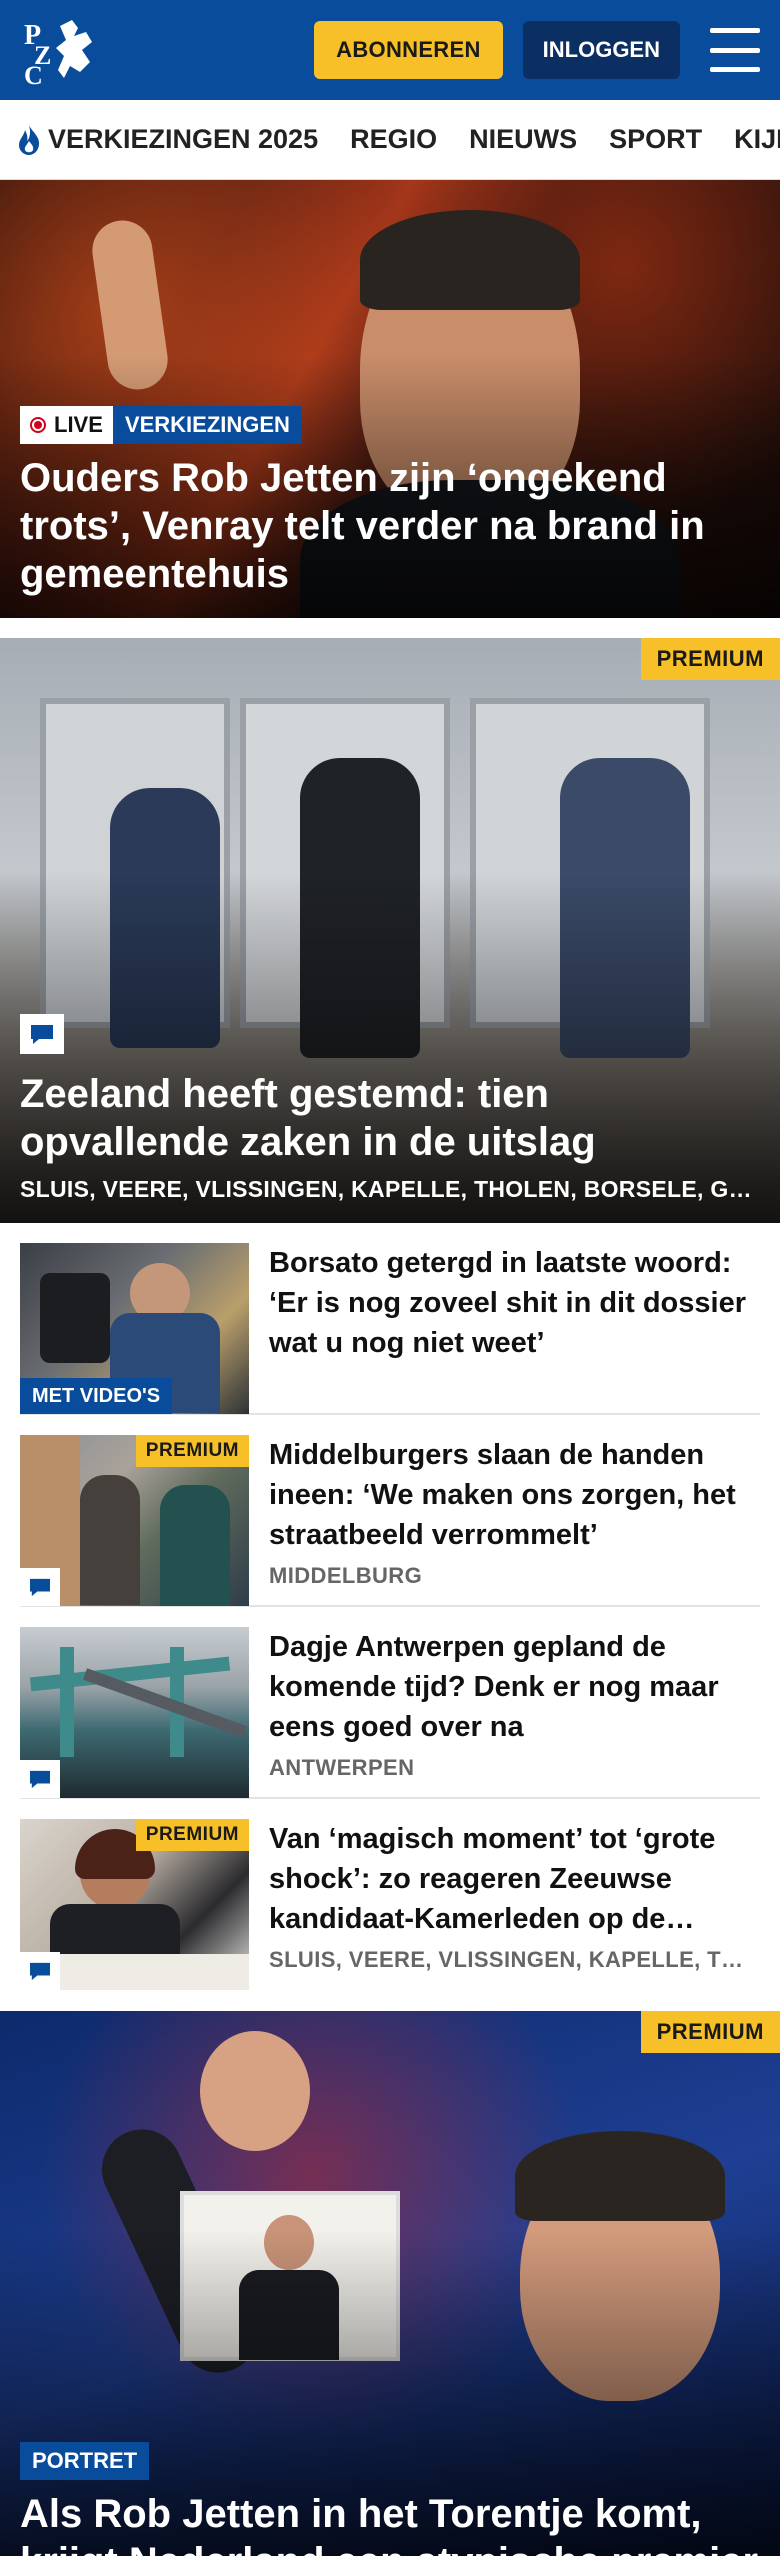 Image resolution: width=780 pixels, height=2560 pixels. What do you see at coordinates (620, 2176) in the screenshot?
I see `portrait-hair` at bounding box center [620, 2176].